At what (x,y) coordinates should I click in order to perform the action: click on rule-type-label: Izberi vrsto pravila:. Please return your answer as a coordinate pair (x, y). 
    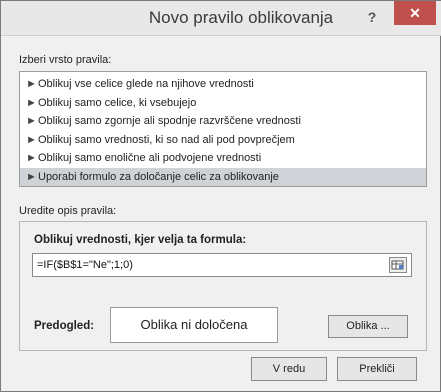
    Looking at the image, I should click on (65, 60).